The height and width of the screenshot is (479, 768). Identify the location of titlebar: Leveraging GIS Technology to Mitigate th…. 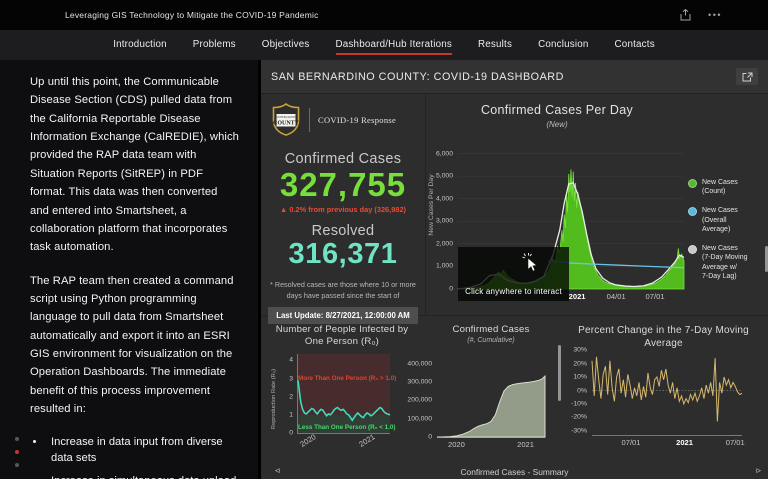
(384, 15).